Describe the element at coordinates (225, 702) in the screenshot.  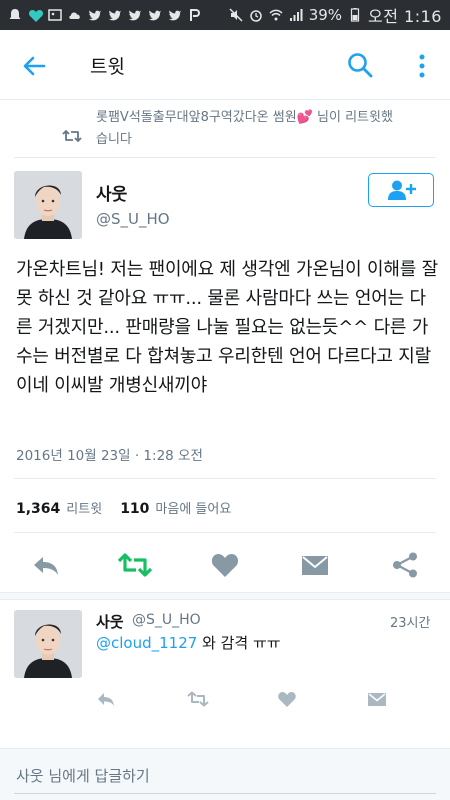
I see `reply-actions` at that location.